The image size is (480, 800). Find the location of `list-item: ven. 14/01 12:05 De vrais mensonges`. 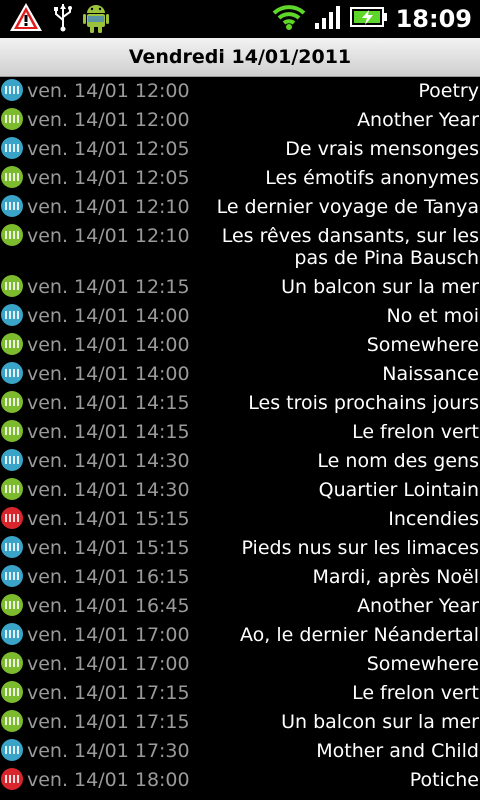

list-item: ven. 14/01 12:05 De vrais mensonges is located at coordinates (240, 149).